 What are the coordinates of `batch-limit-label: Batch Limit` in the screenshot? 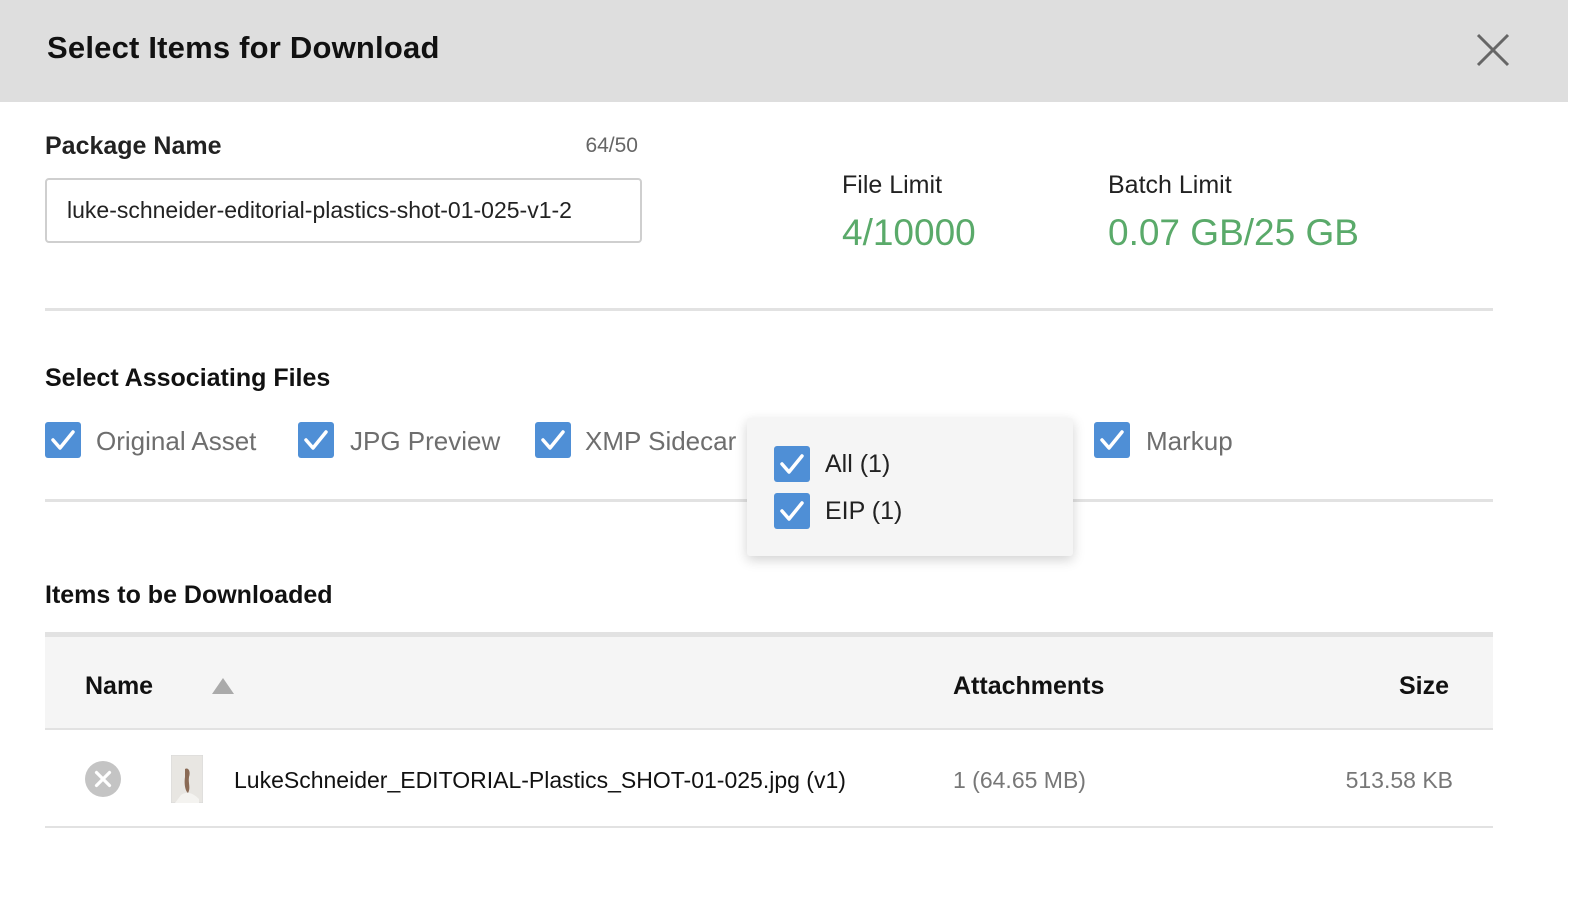 It's located at (1170, 185).